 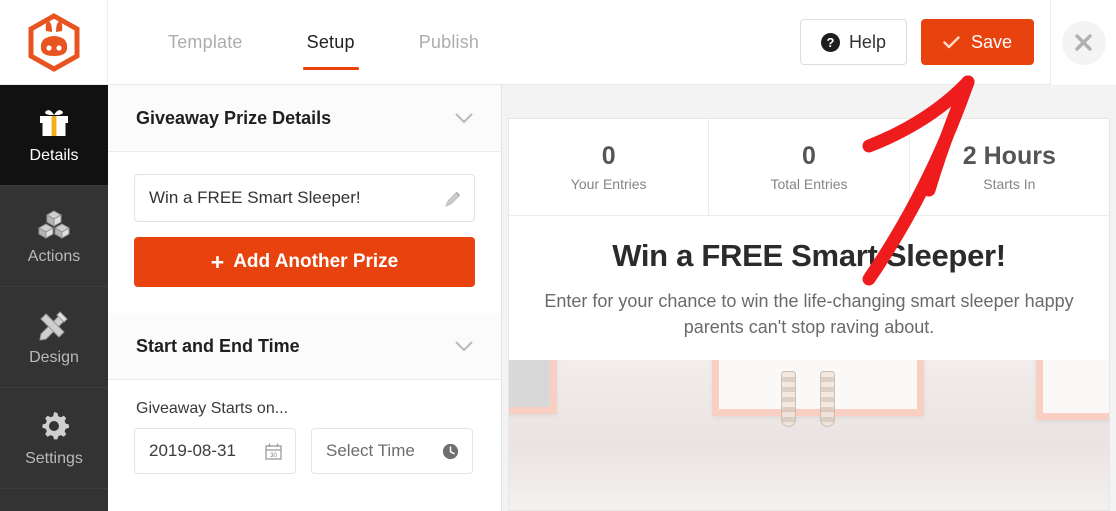 I want to click on close-icon, so click(x=1083, y=42).